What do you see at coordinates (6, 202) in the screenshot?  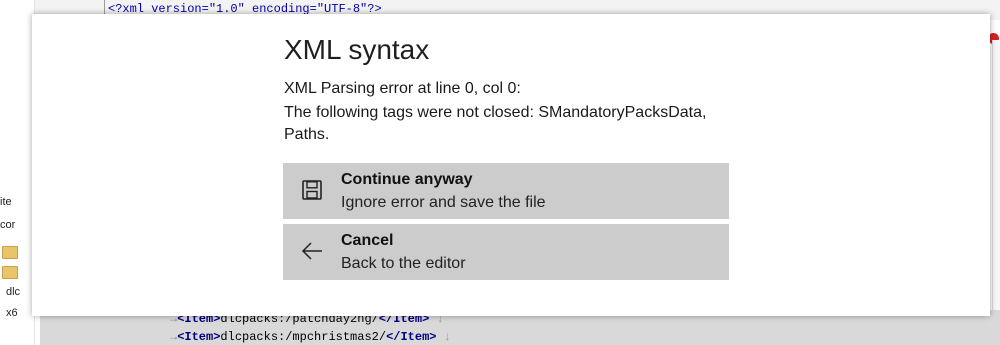 I see `file-tree-label: ite` at bounding box center [6, 202].